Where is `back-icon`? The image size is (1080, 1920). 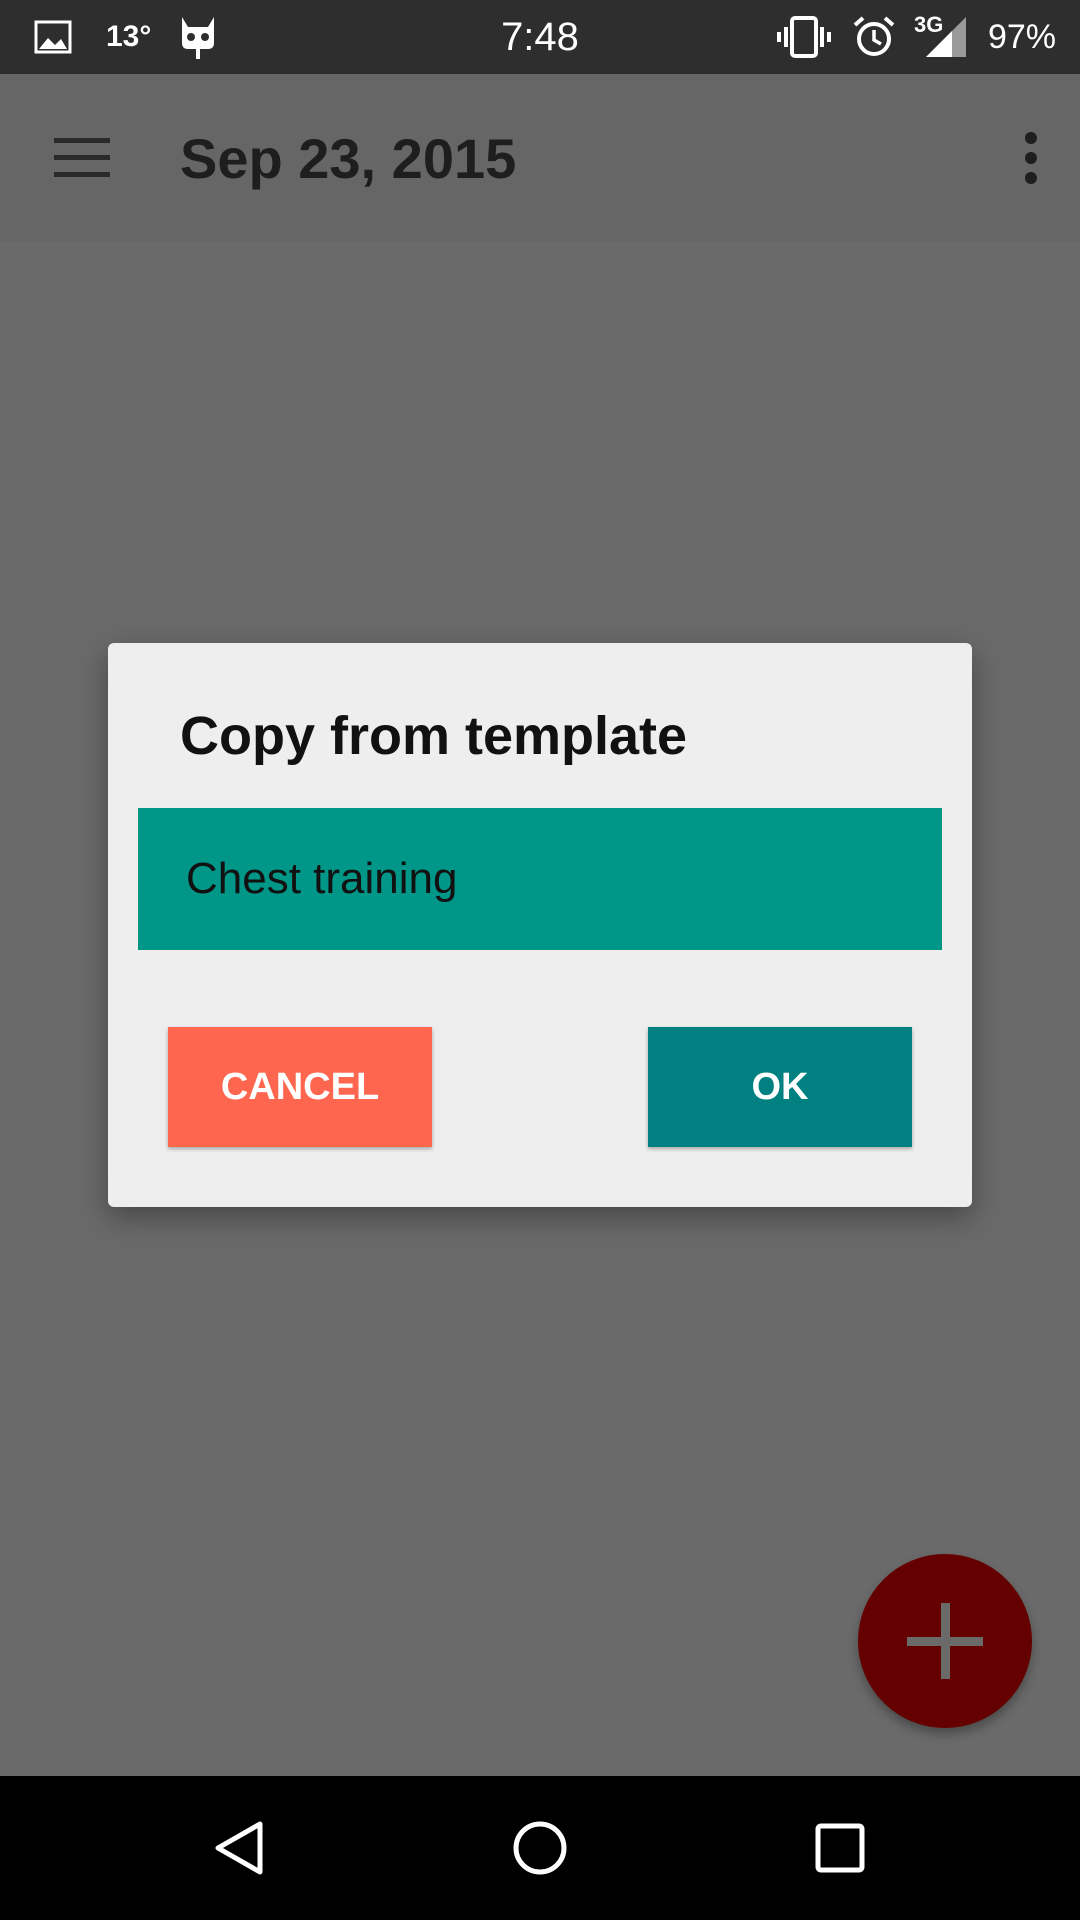 back-icon is located at coordinates (239, 1848).